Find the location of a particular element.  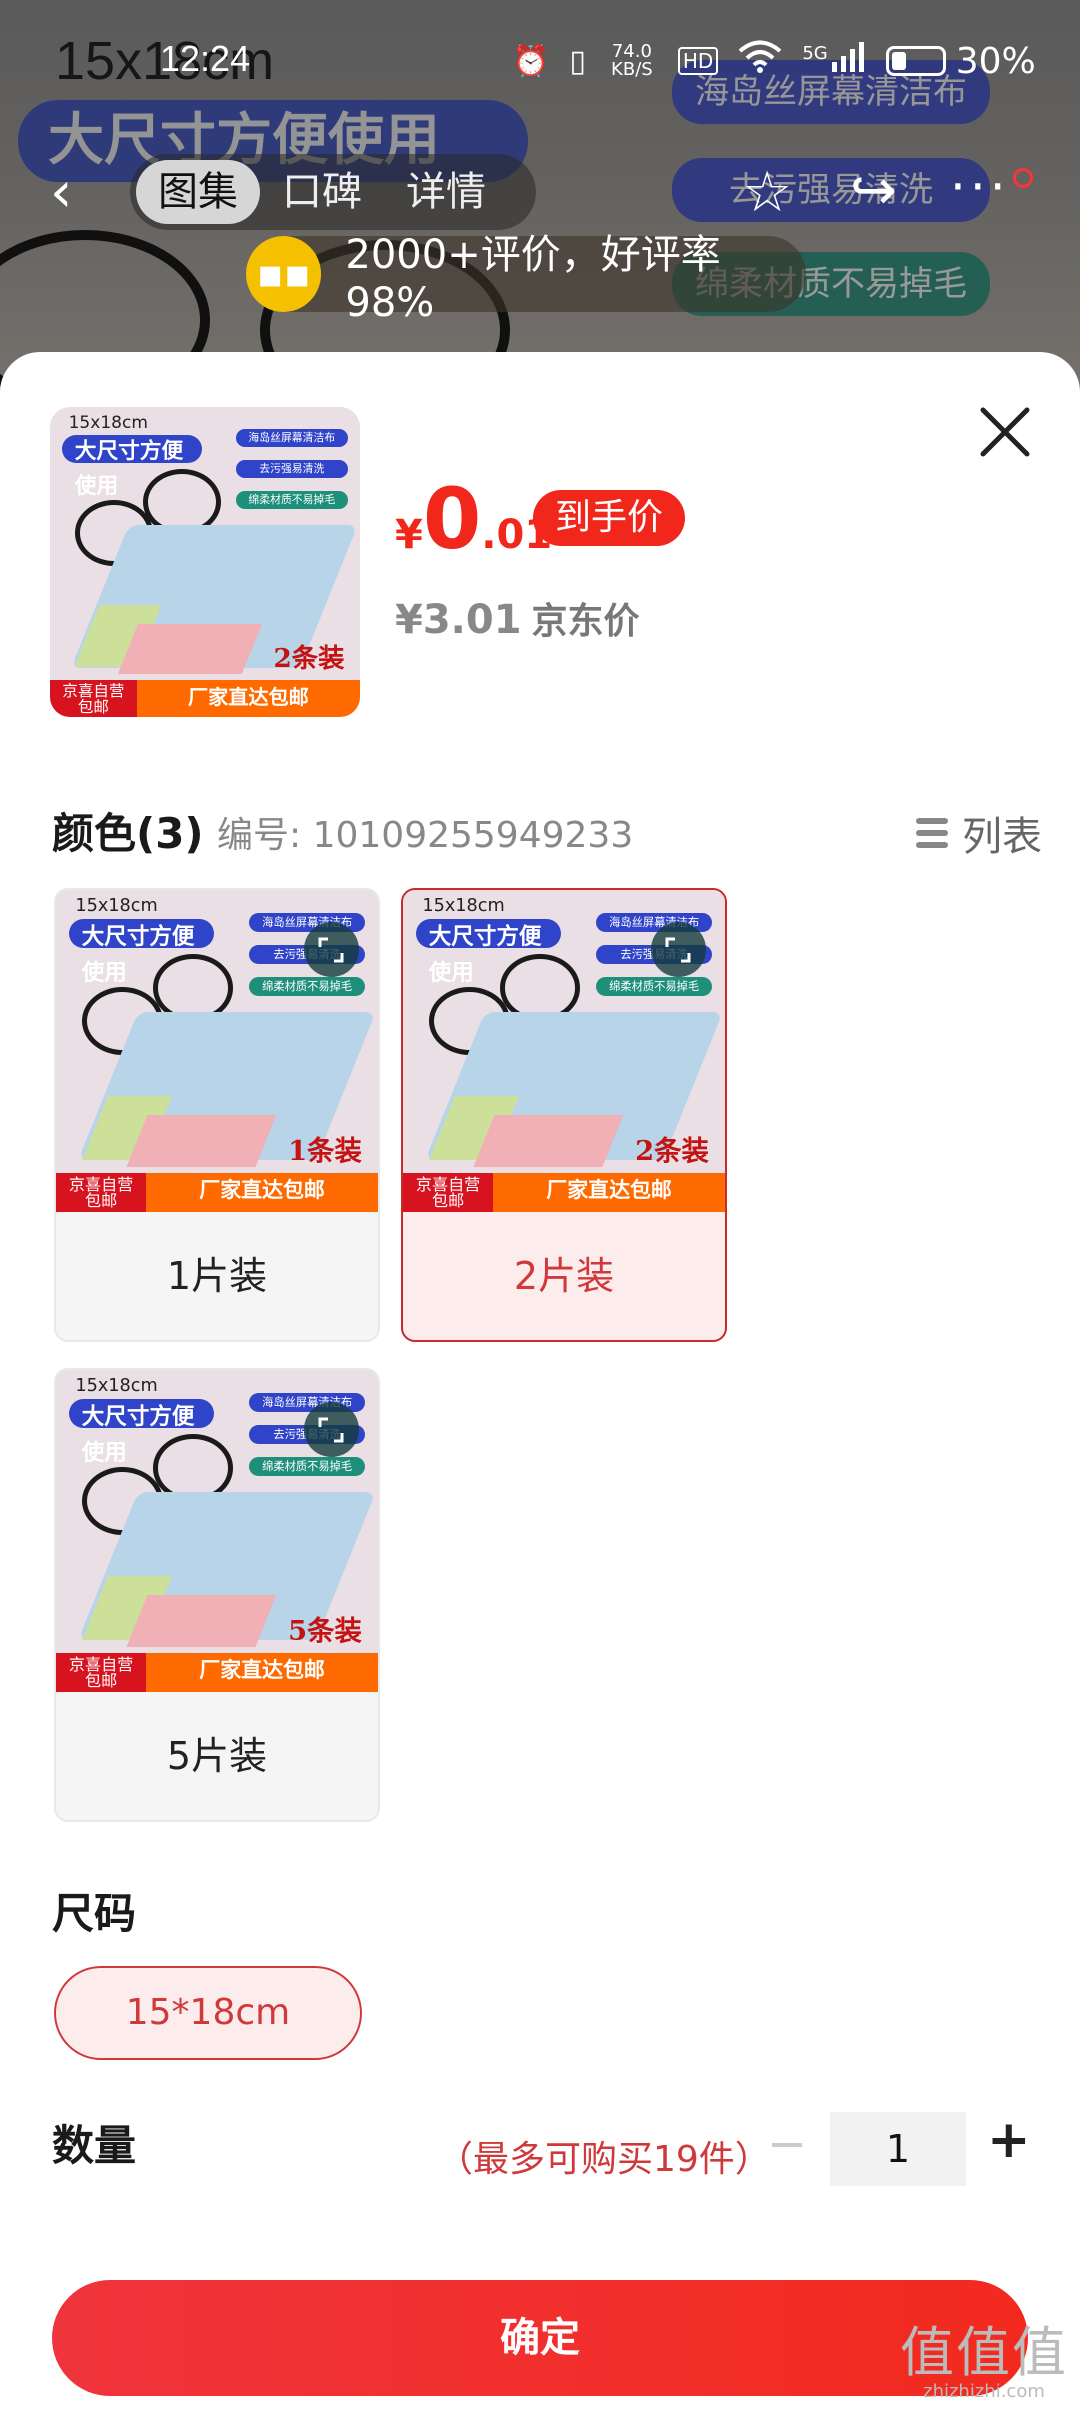

tab-gallery: 图集 is located at coordinates (198, 192).